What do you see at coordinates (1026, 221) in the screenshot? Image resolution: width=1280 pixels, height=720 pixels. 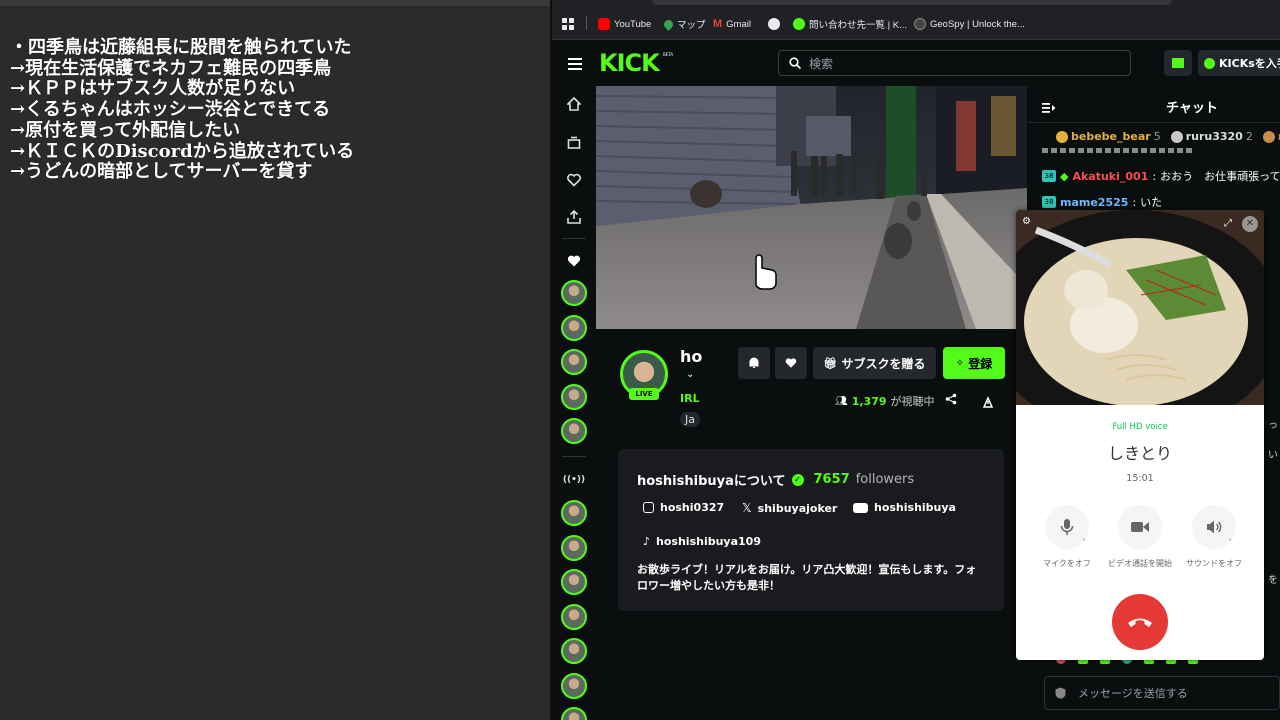 I see `pip-settings-icon: ⚙︎` at bounding box center [1026, 221].